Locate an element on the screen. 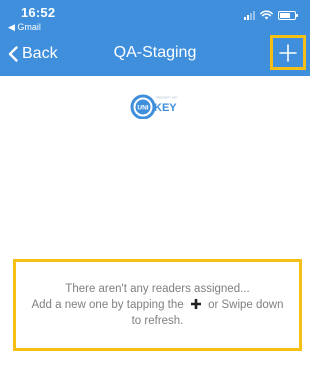 The height and width of the screenshot is (378, 320). empty-state-line-2-before: Add a new one by tapping the is located at coordinates (107, 305).